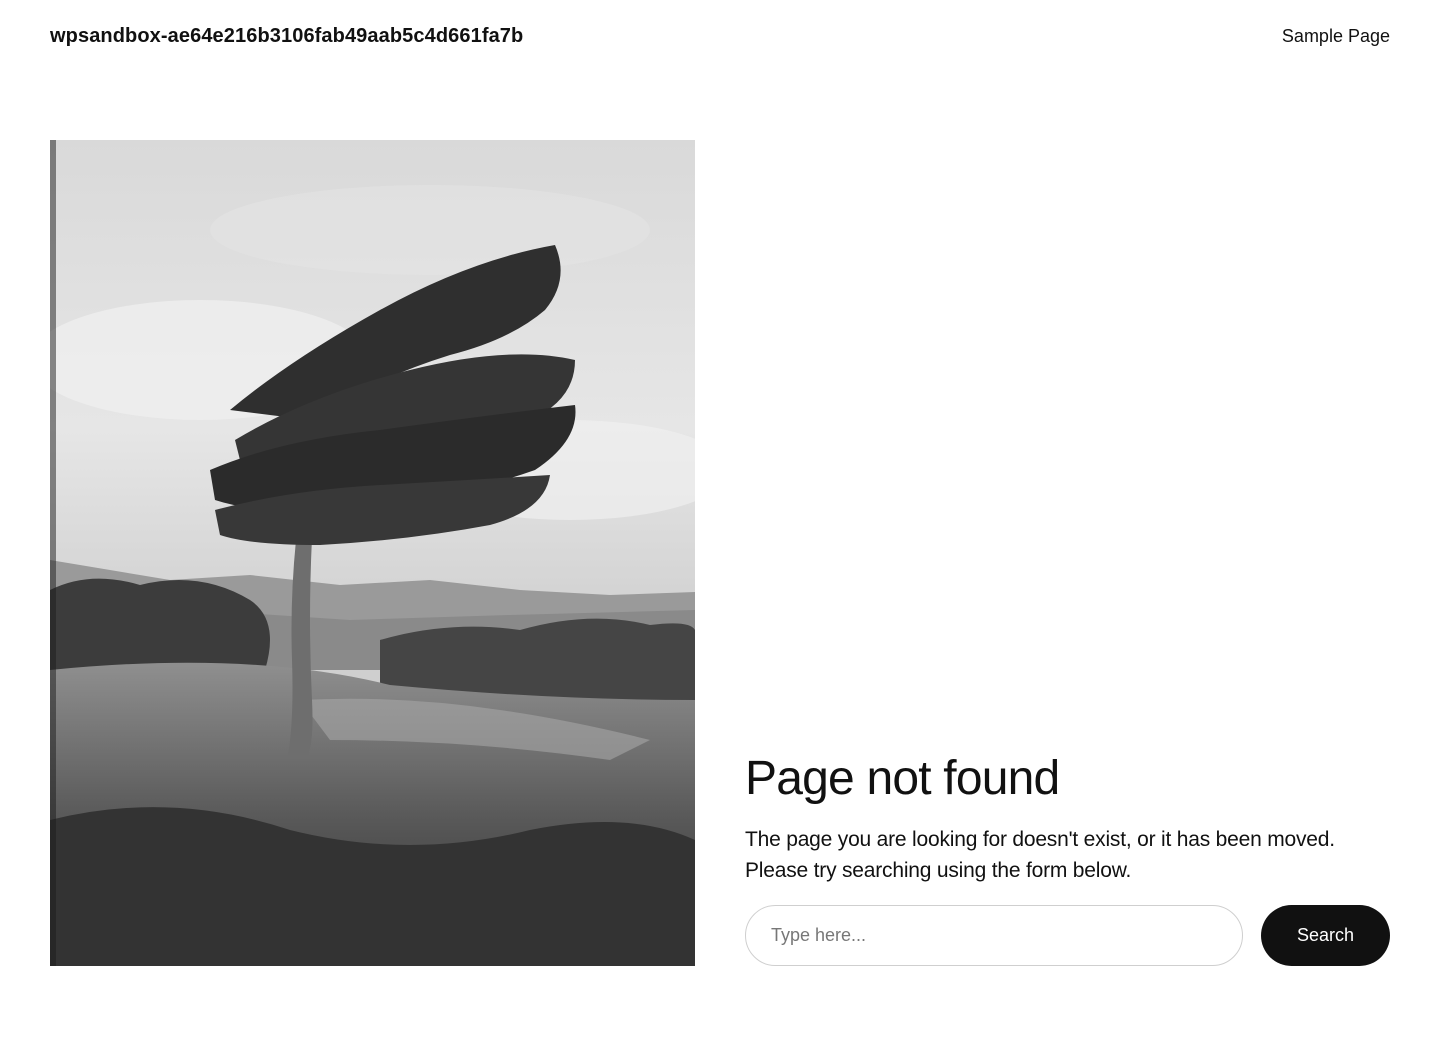 This screenshot has width=1440, height=1037. I want to click on search-input, so click(994, 935).